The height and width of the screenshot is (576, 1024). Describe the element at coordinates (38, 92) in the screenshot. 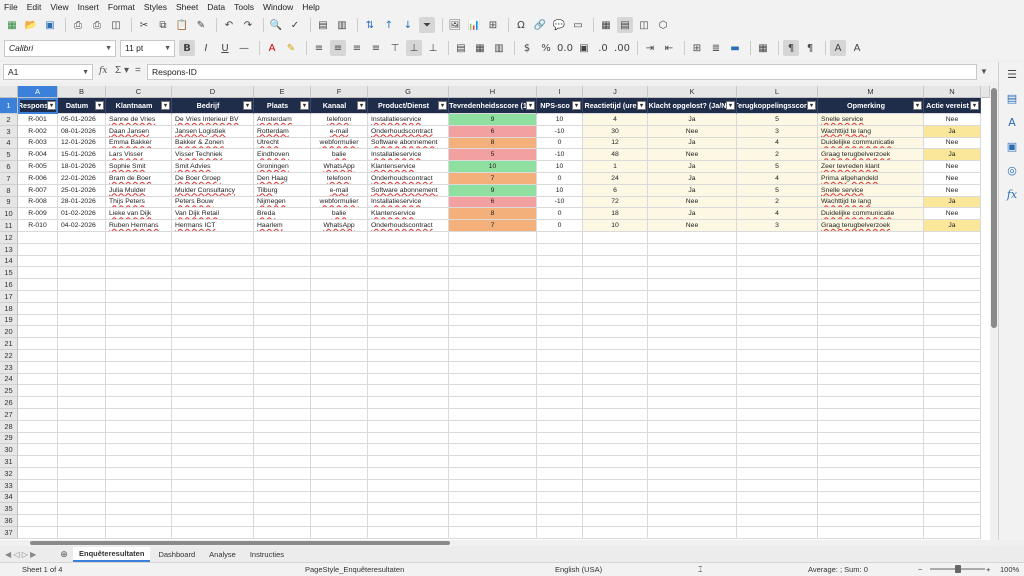

I see `column-header-a: A` at that location.